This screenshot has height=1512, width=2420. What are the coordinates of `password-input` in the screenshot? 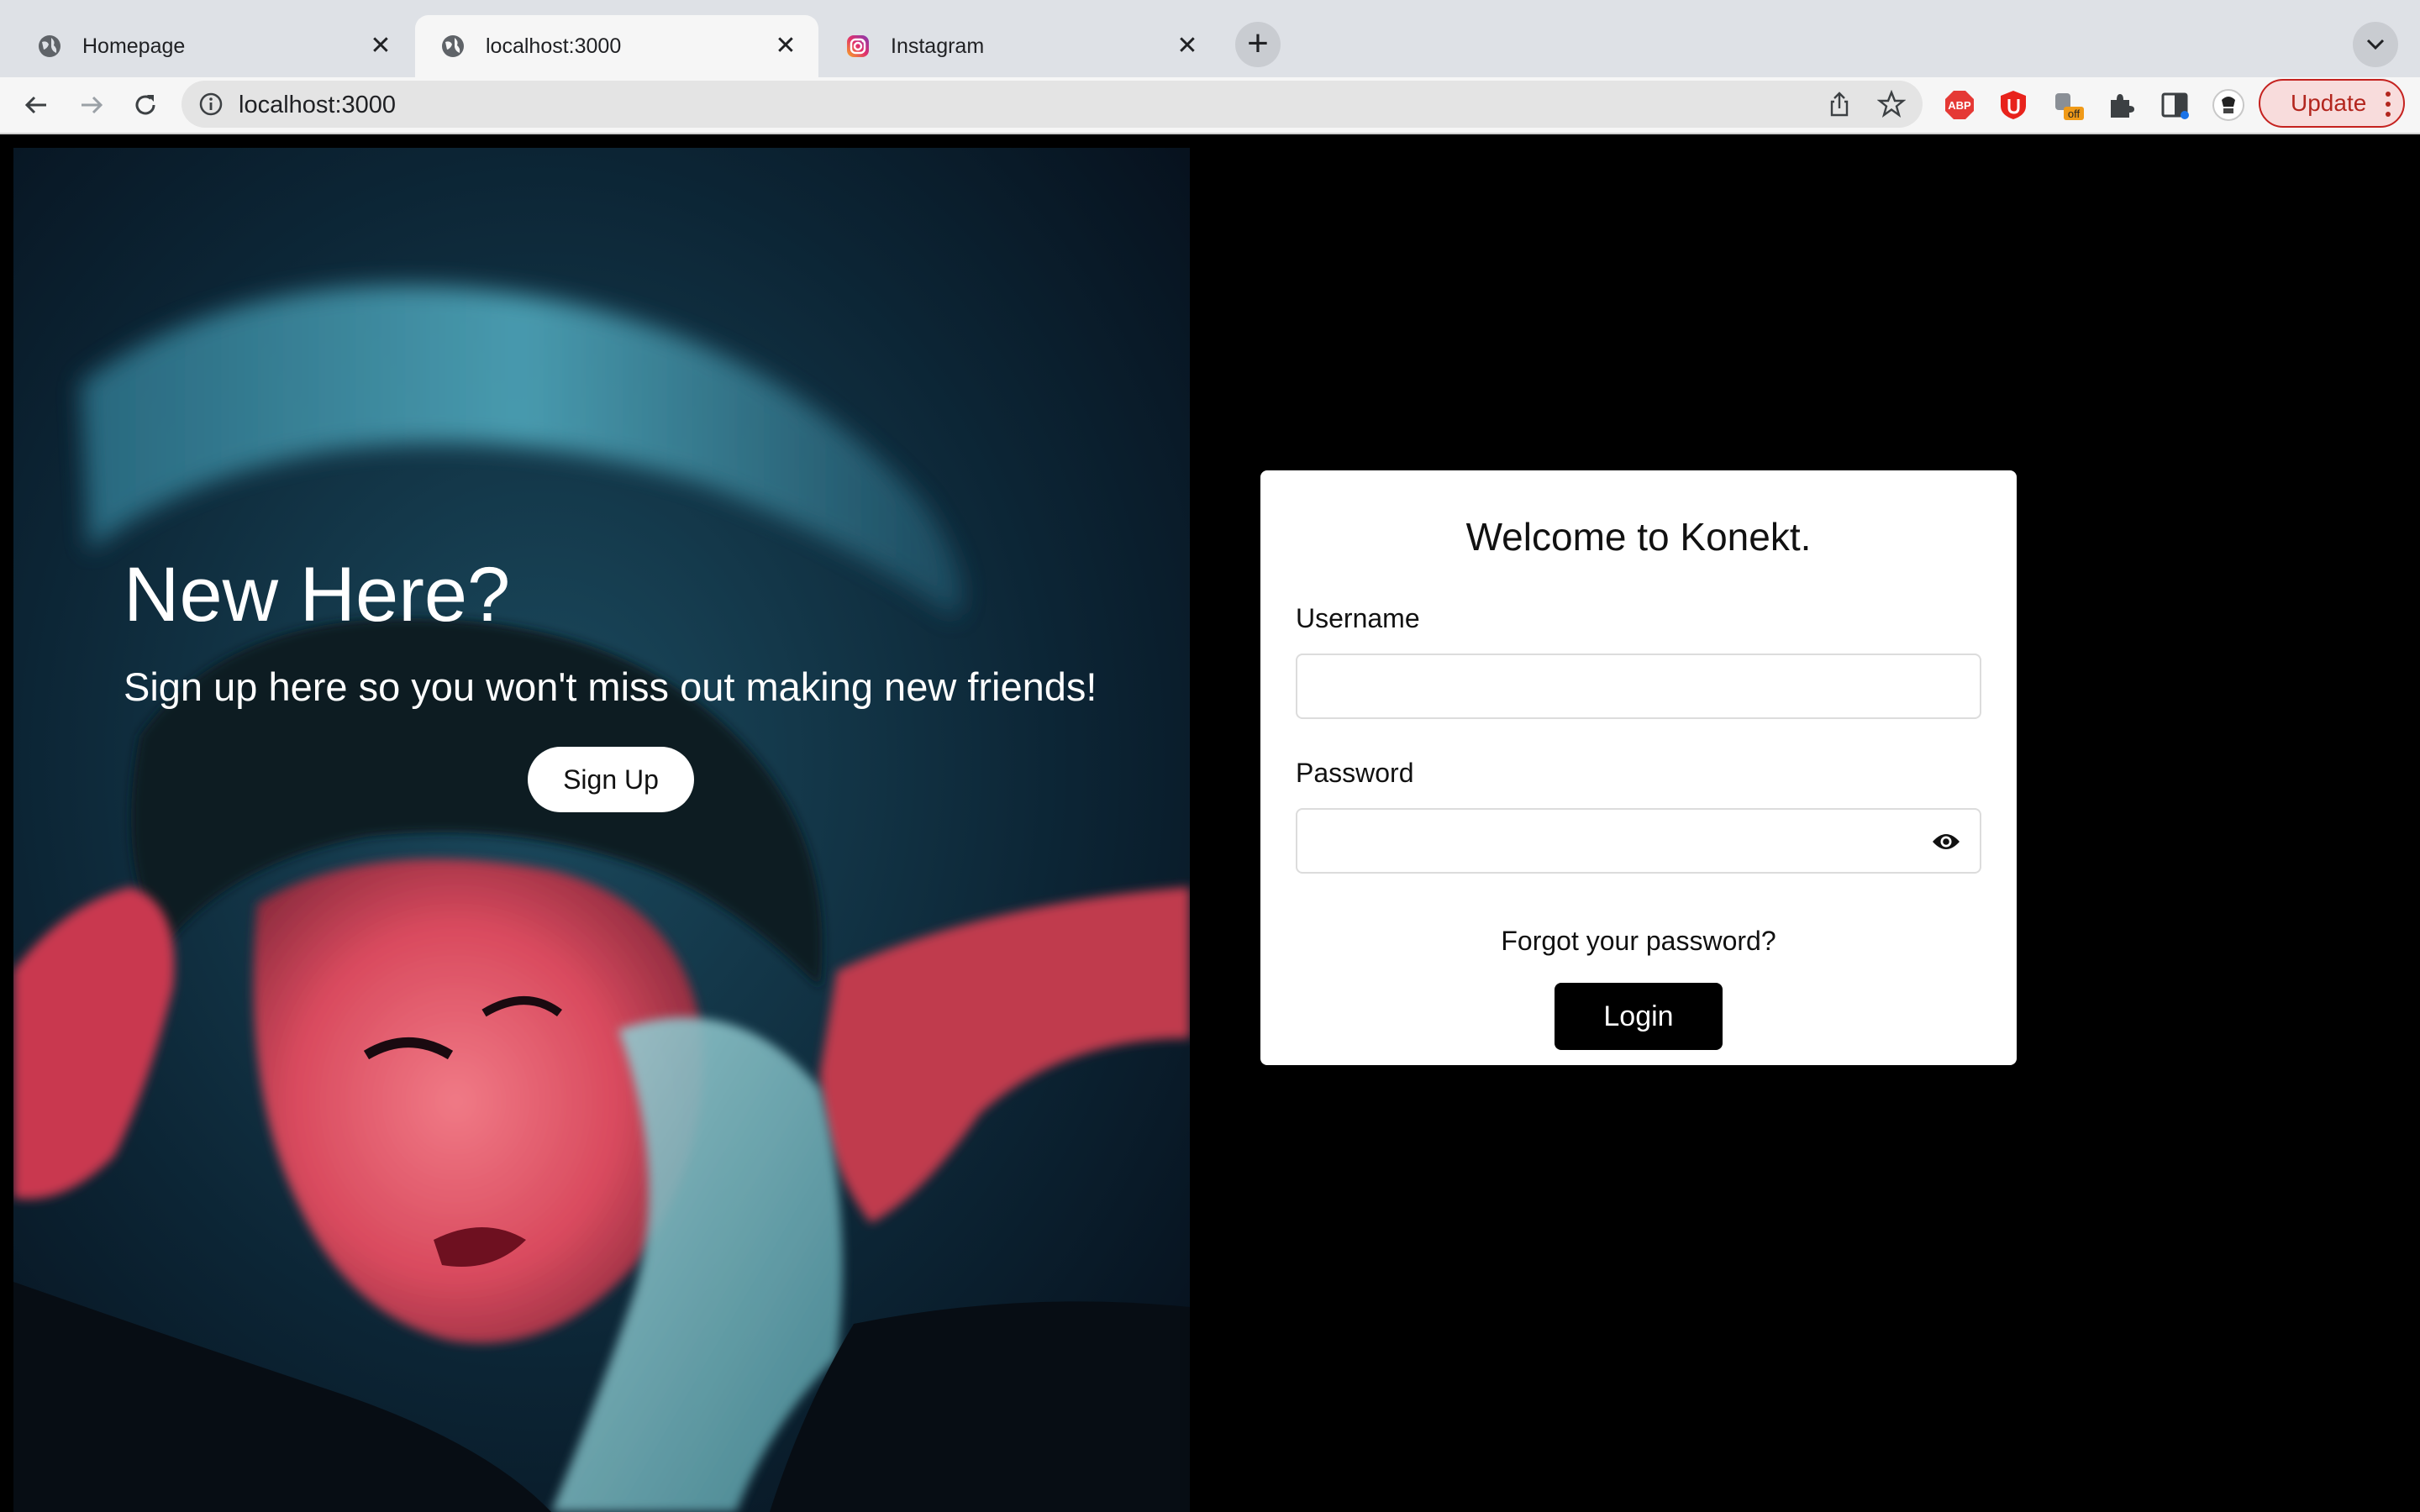 It's located at (1638, 841).